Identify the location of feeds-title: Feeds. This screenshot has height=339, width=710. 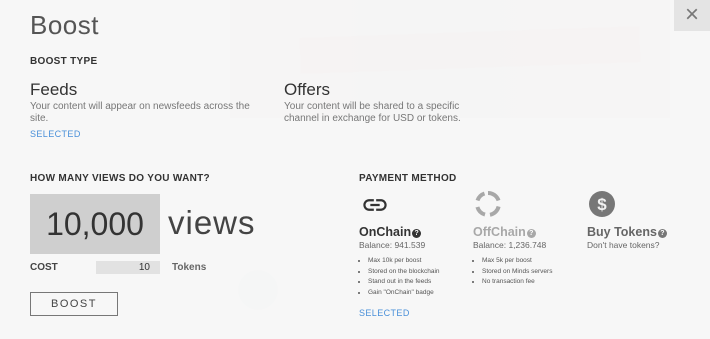
(53, 90).